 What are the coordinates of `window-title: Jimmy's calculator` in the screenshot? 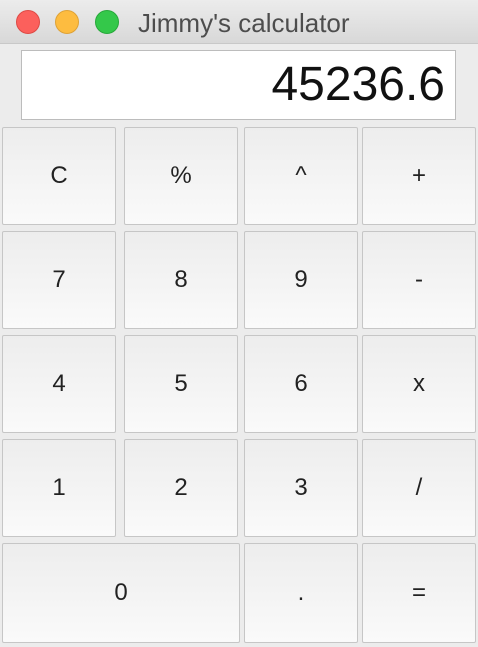 It's located at (244, 23).